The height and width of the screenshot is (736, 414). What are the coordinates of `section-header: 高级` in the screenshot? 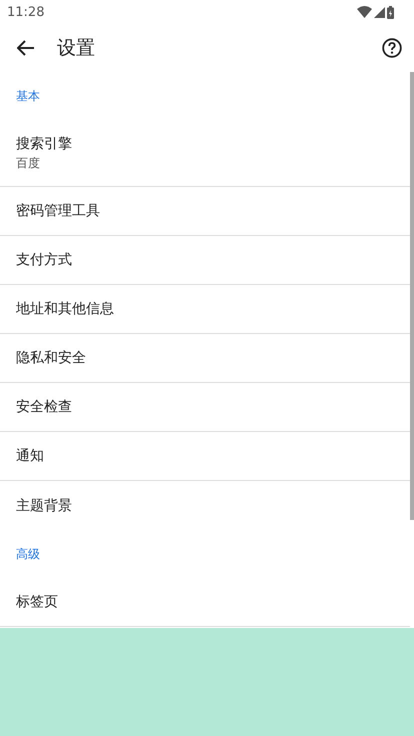 It's located at (28, 554).